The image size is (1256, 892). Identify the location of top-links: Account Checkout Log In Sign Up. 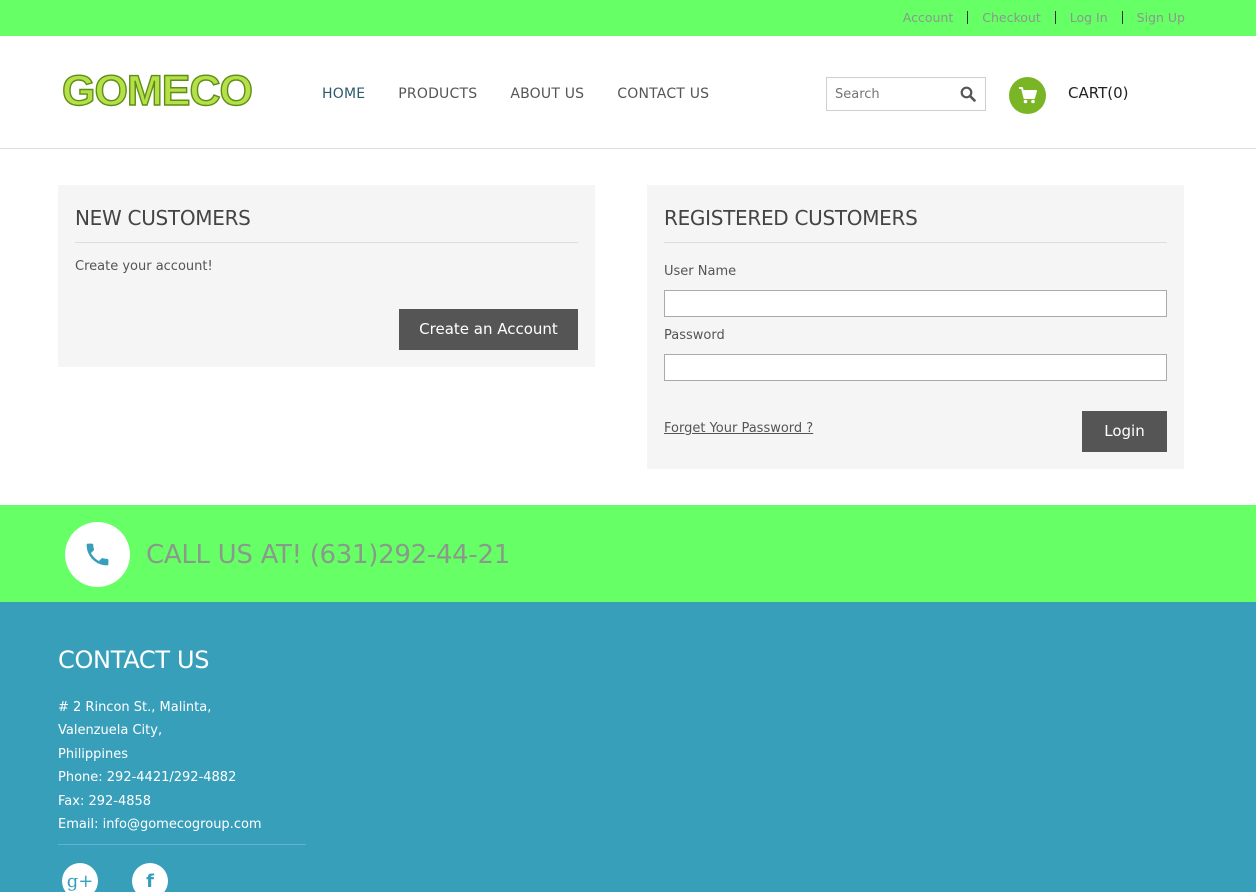
(1044, 17).